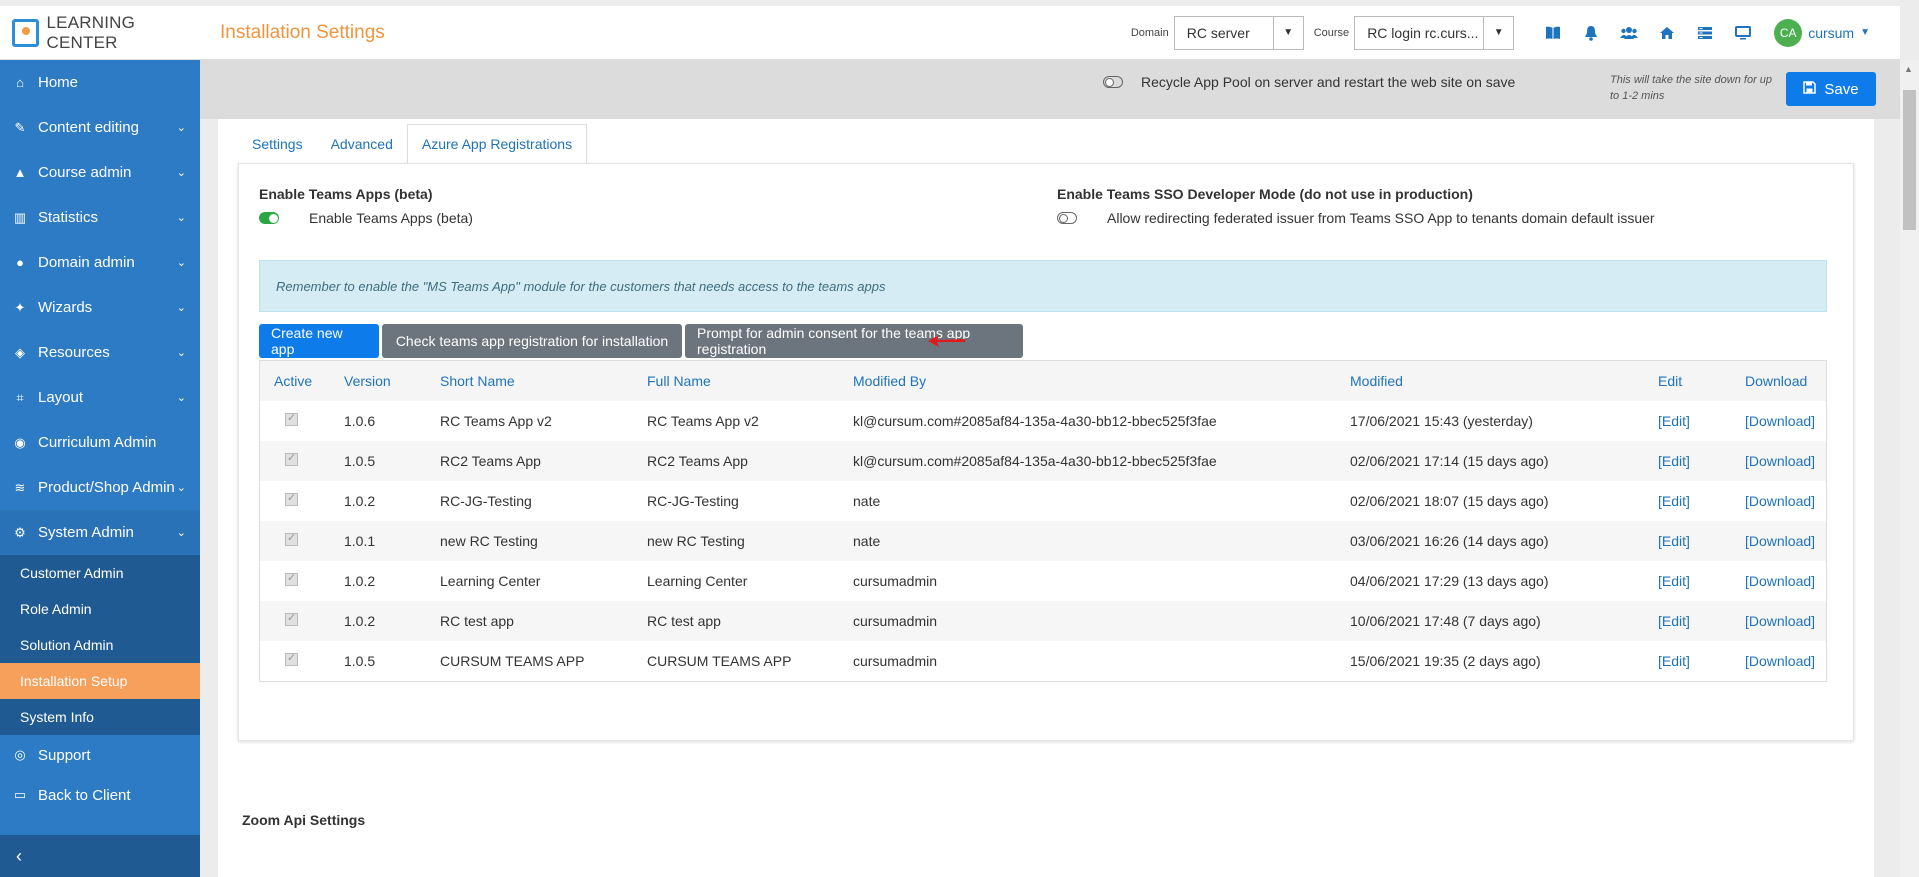 The width and height of the screenshot is (1919, 877). I want to click on tab-advanced: Advanced, so click(362, 144).